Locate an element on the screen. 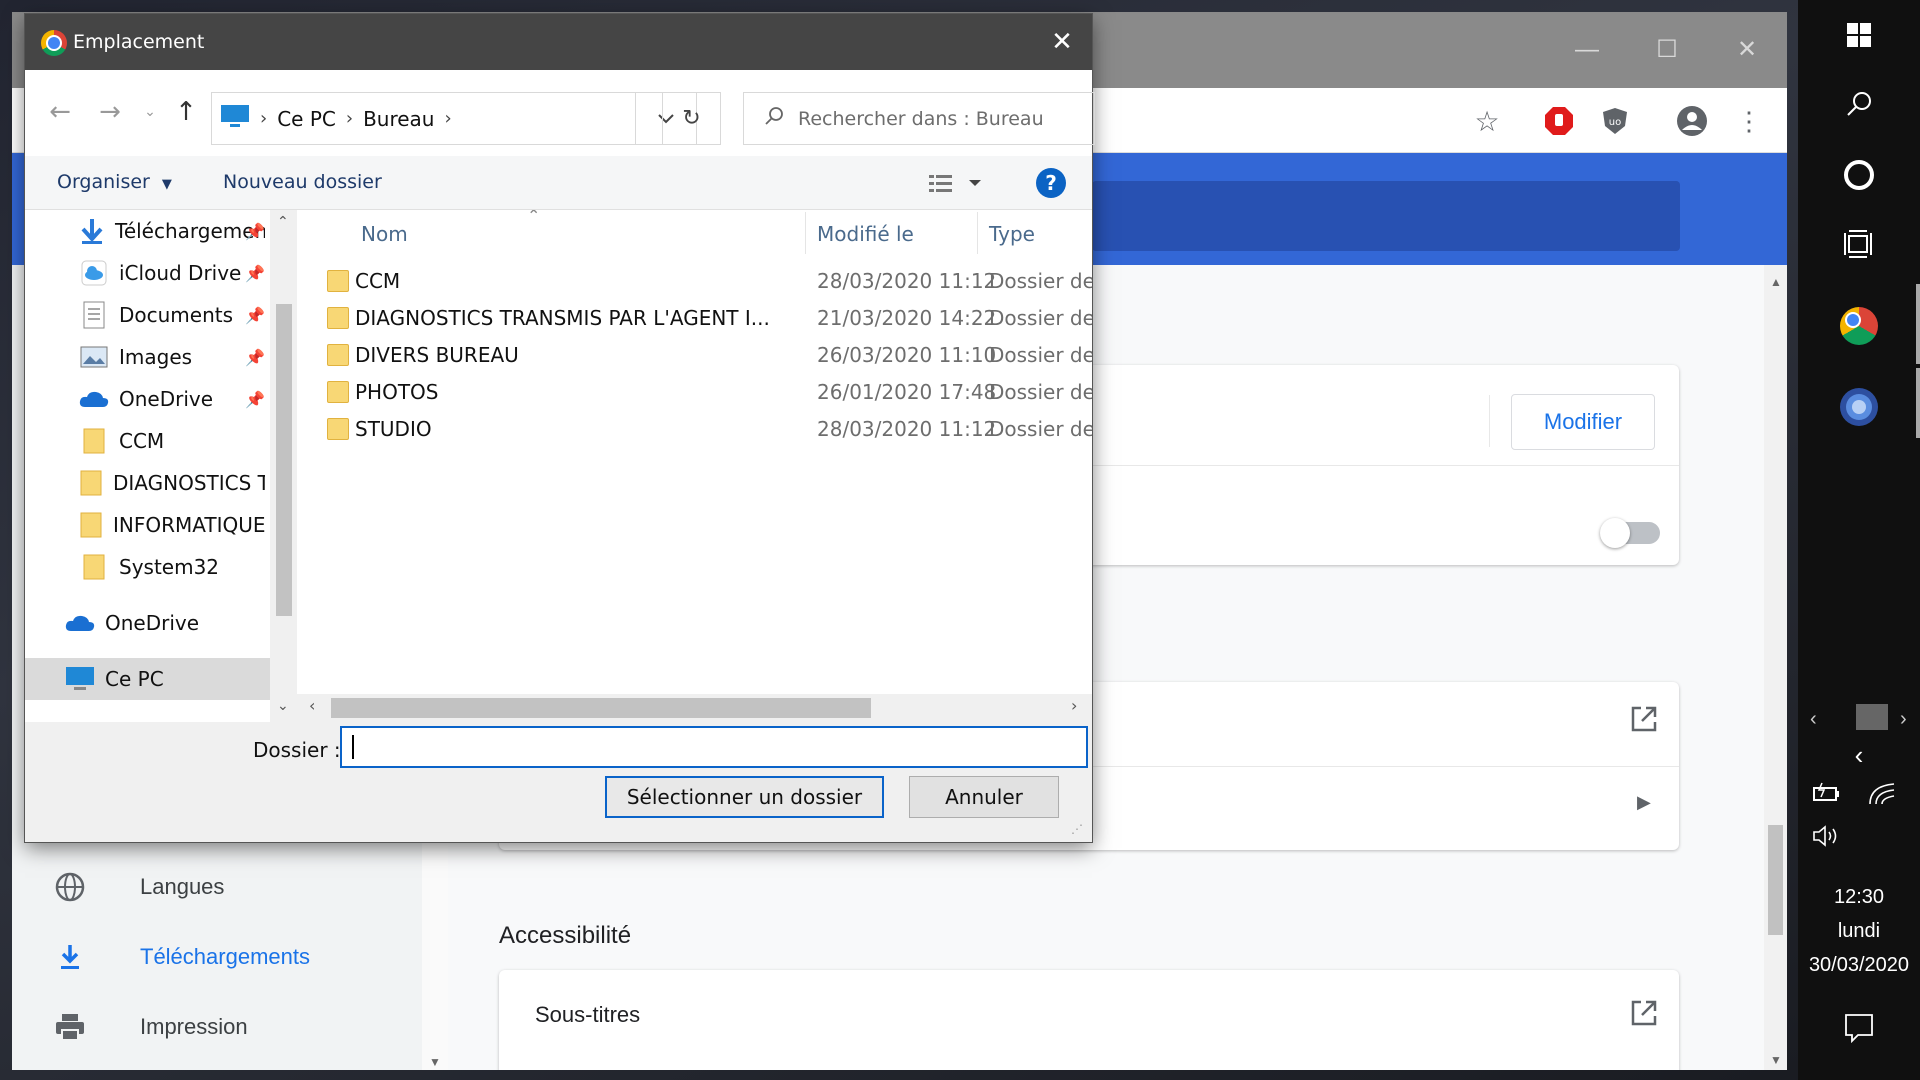 The width and height of the screenshot is (1920, 1080). nav-item-downloads: Téléchargements is located at coordinates (181, 957).